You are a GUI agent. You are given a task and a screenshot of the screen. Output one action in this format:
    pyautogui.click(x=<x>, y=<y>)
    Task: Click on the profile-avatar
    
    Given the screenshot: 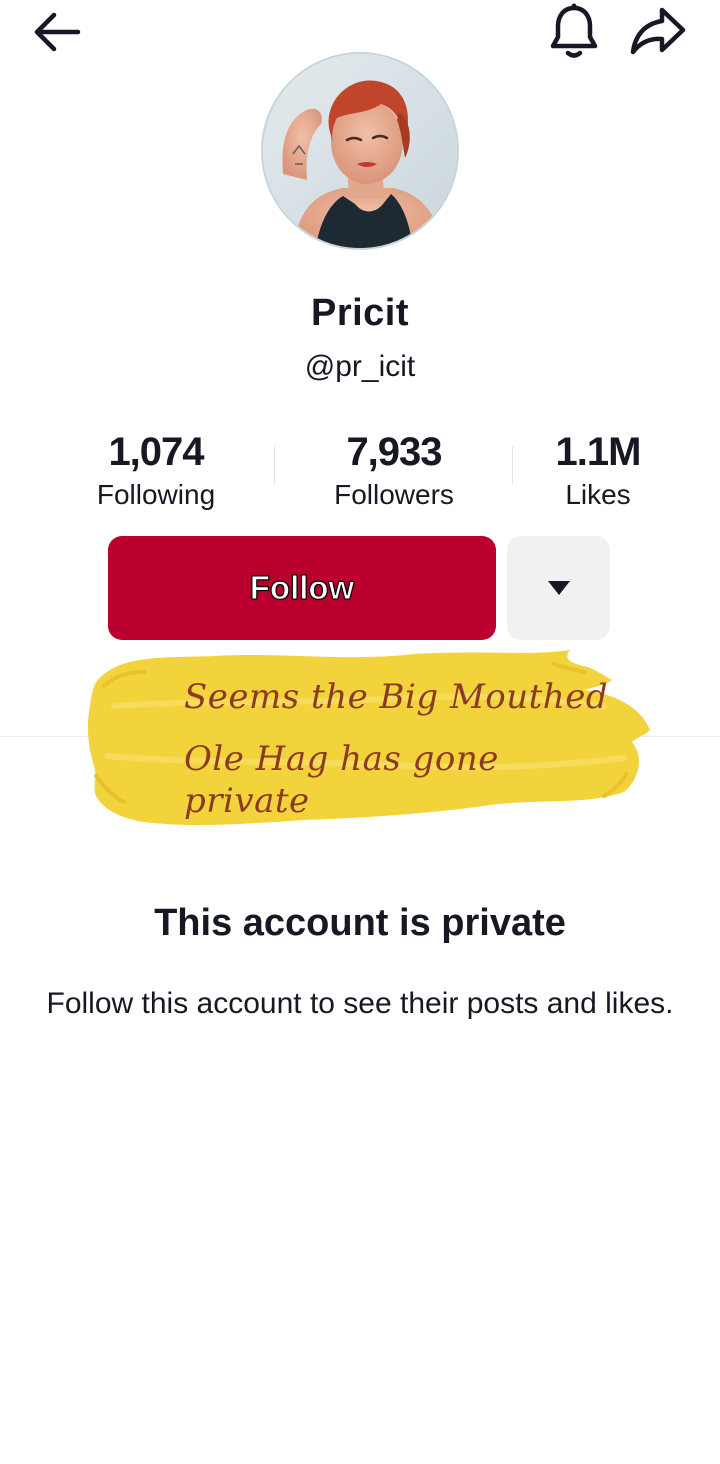 What is the action you would take?
    pyautogui.click(x=360, y=151)
    